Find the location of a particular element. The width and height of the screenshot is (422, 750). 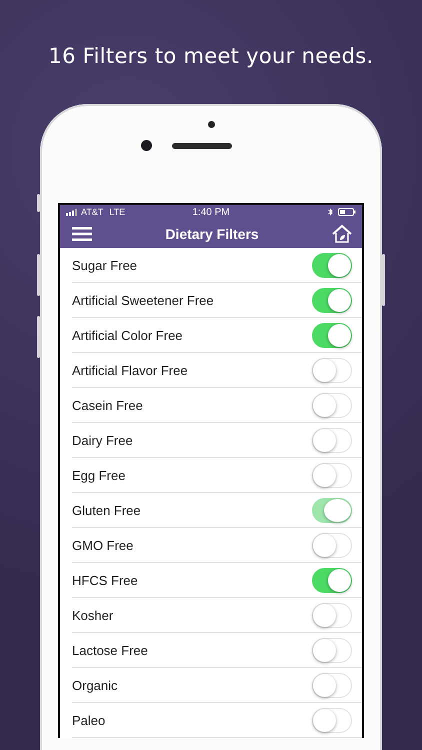

house-leaf-icon is located at coordinates (342, 234).